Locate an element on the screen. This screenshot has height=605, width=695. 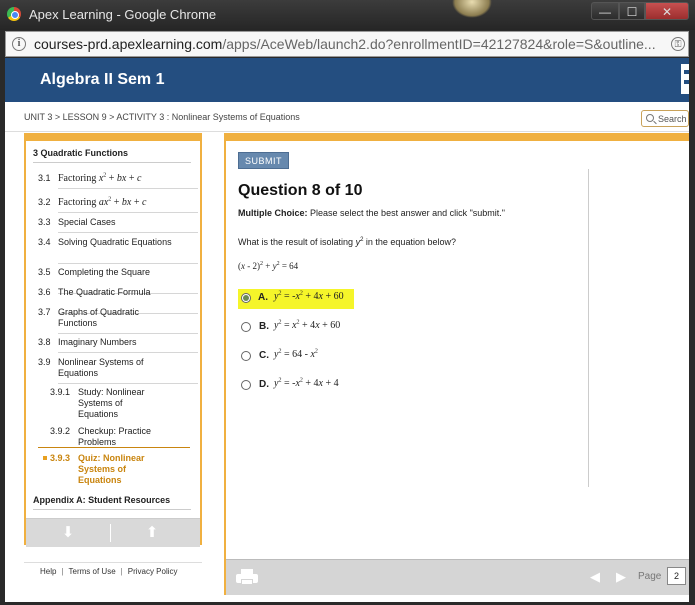
choice-letter: D. is located at coordinates (264, 384).